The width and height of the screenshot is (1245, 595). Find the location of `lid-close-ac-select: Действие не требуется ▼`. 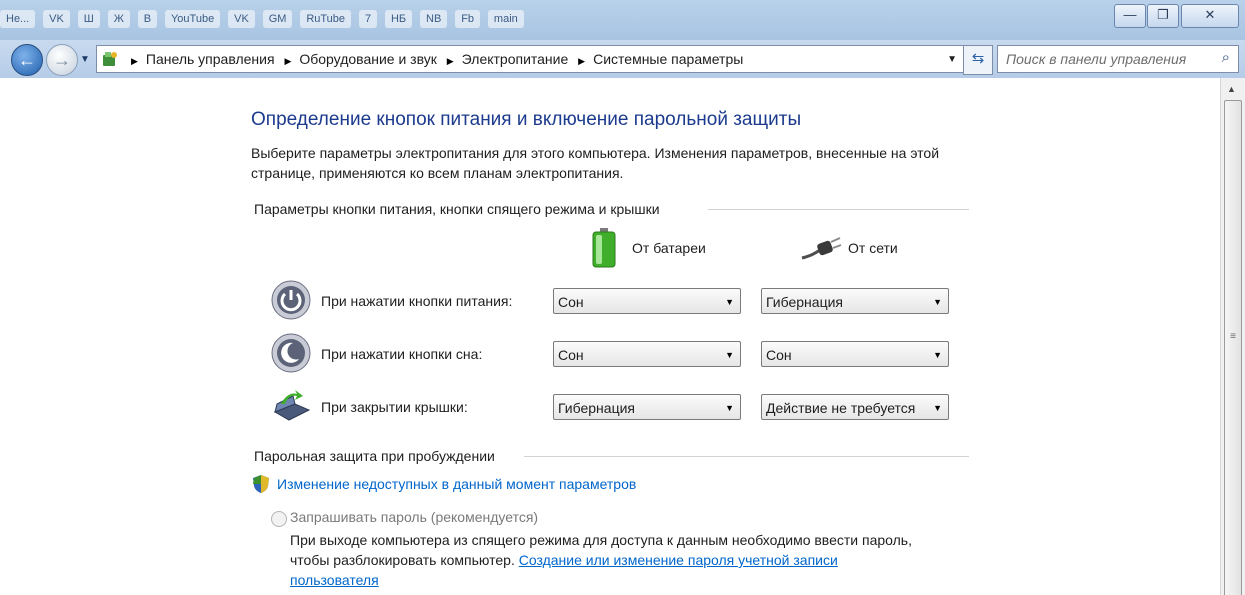

lid-close-ac-select: Действие не требуется ▼ is located at coordinates (855, 407).